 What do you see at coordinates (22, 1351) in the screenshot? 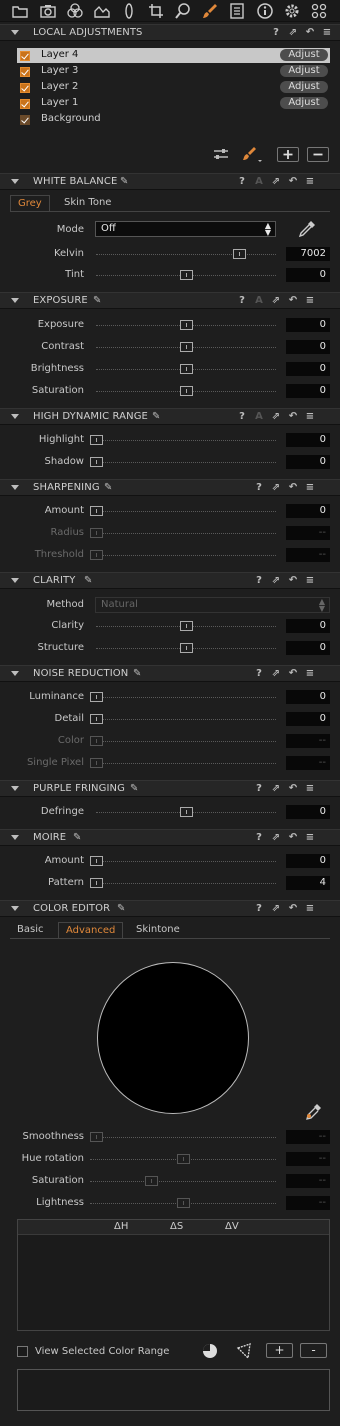
I see `view-range-checkbox` at bounding box center [22, 1351].